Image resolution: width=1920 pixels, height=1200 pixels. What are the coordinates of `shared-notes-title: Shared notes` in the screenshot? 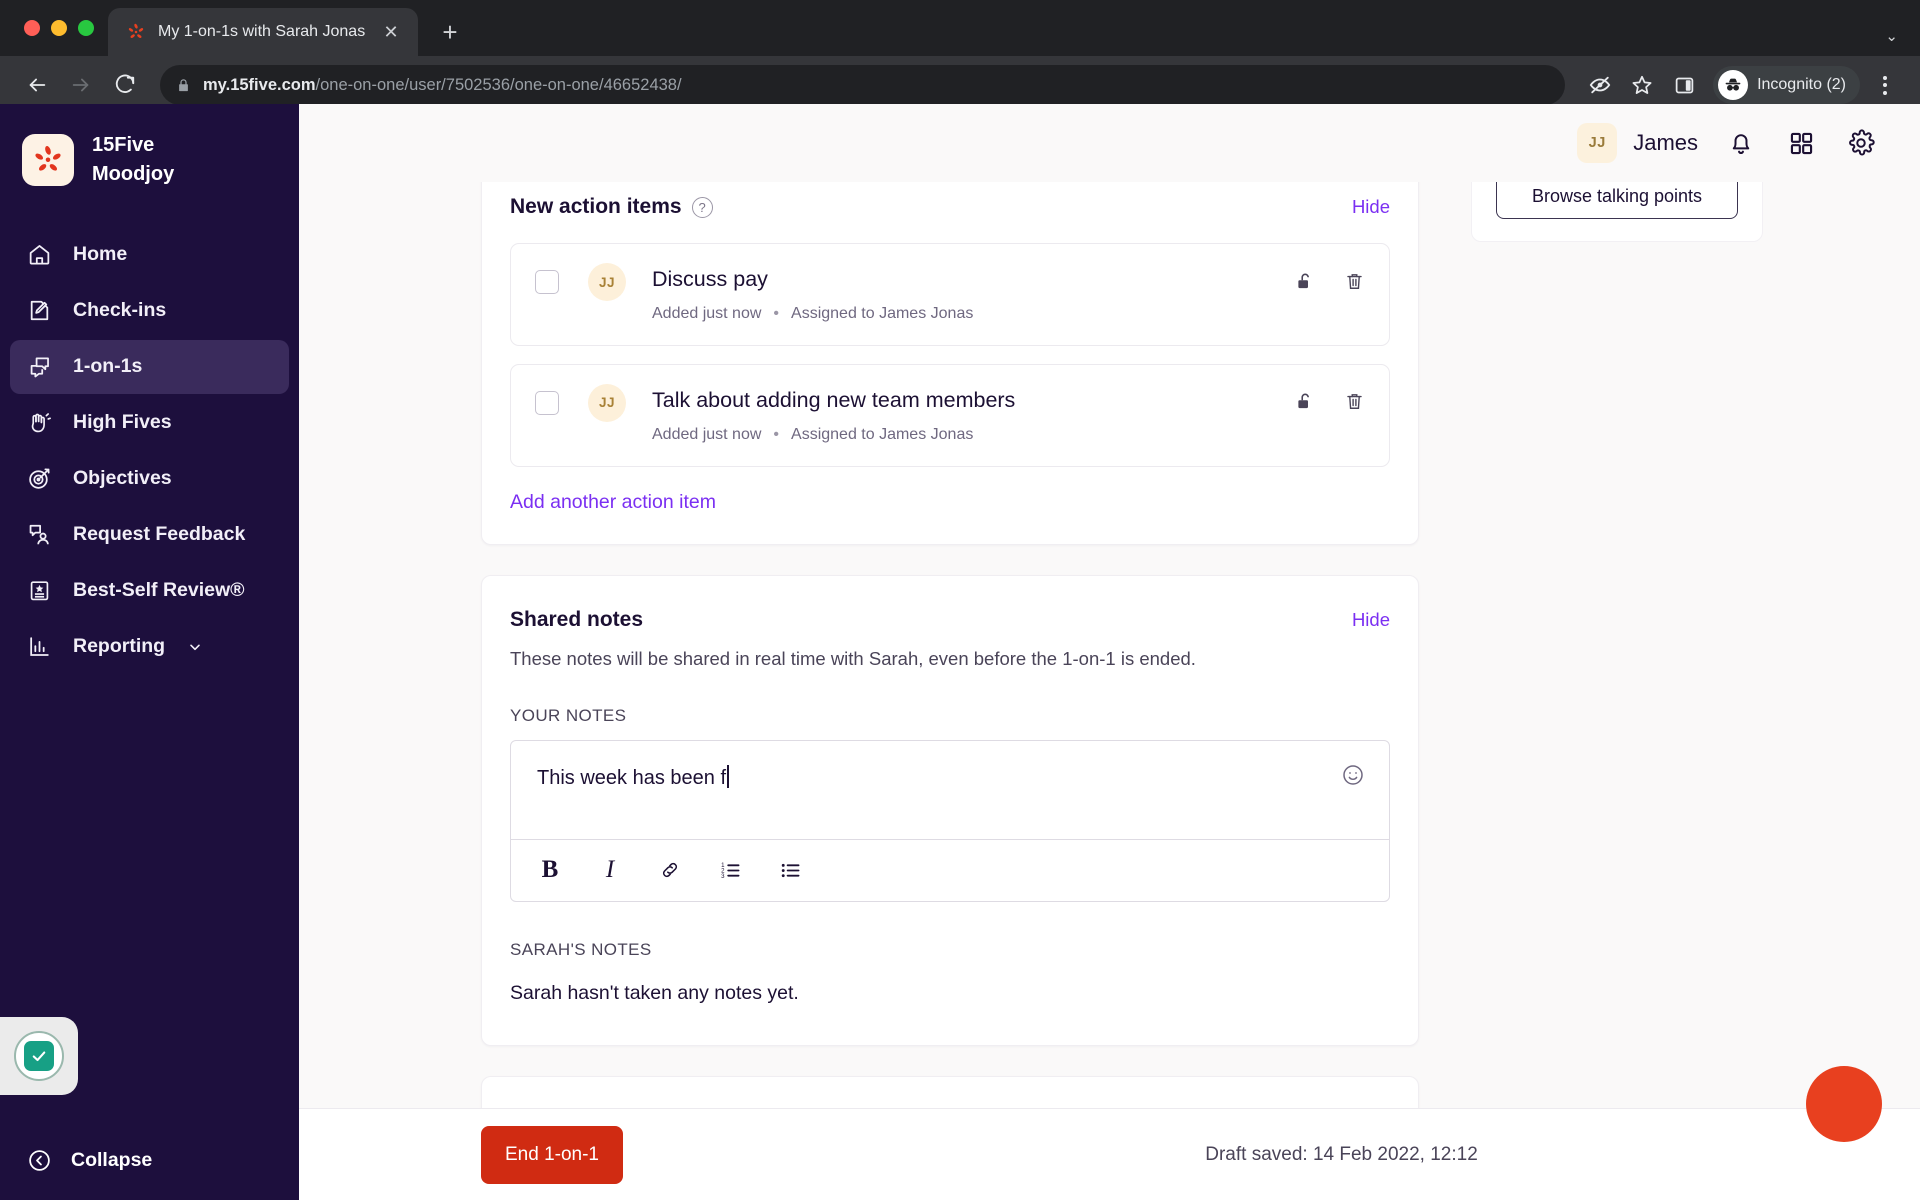 It's located at (577, 619).